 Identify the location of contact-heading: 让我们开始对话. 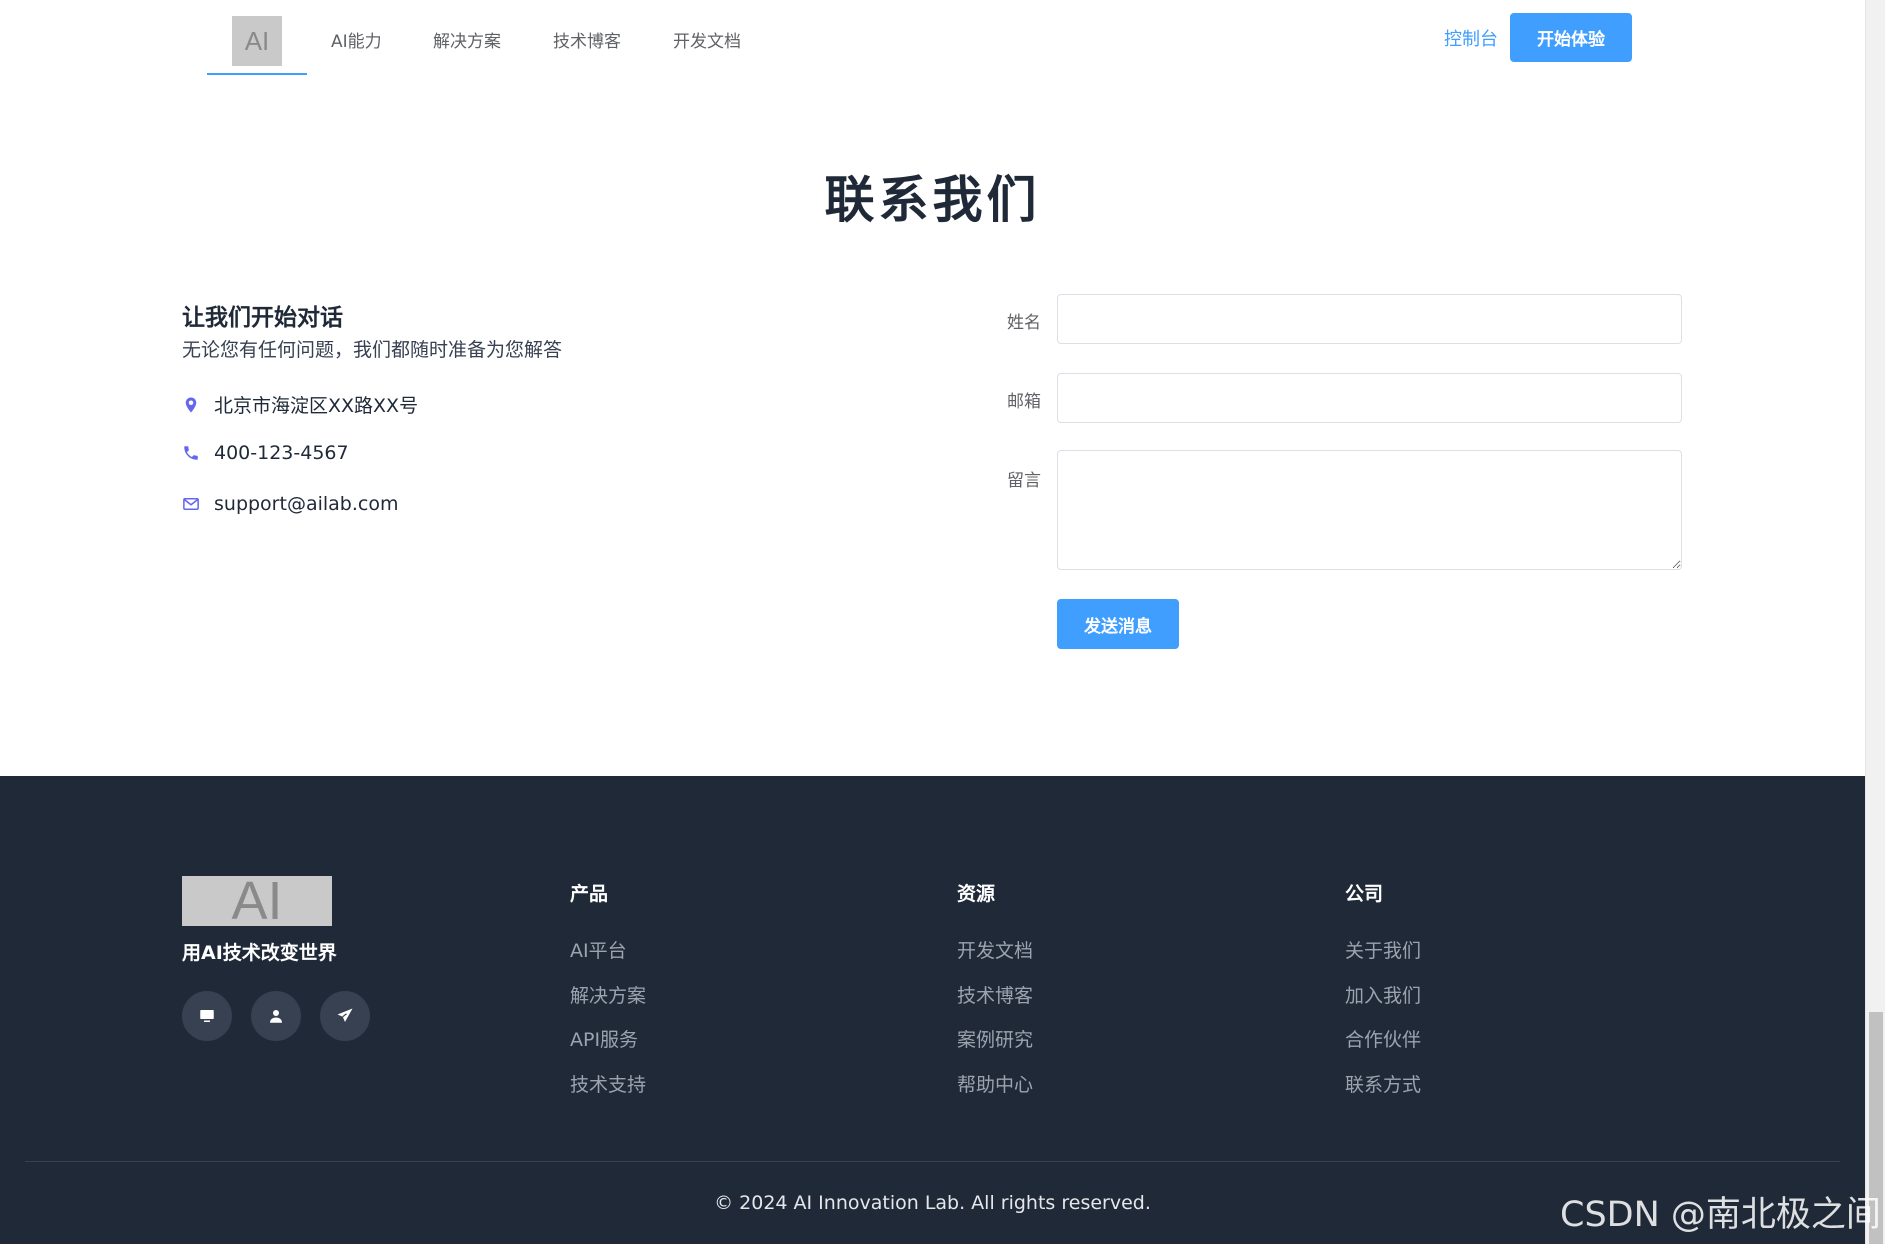
(262, 318).